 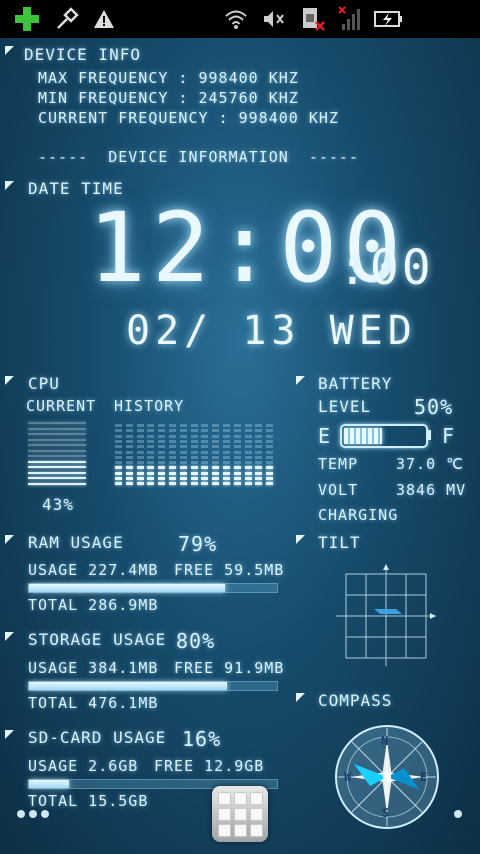 What do you see at coordinates (271, 331) in the screenshot?
I see `clock-date: 02/ 13 WED` at bounding box center [271, 331].